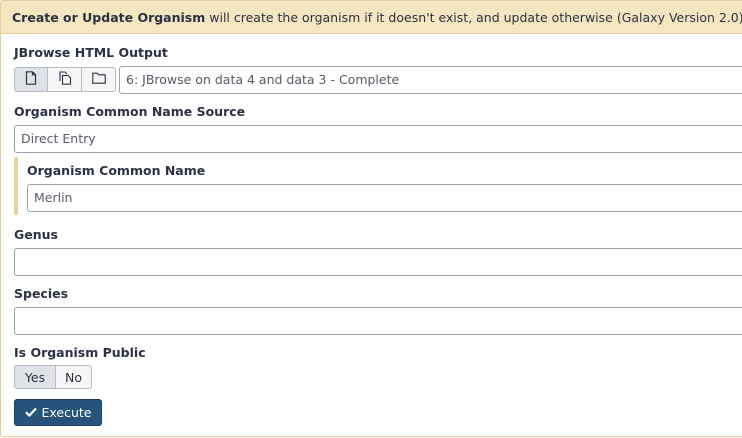 The height and width of the screenshot is (438, 742). What do you see at coordinates (30, 412) in the screenshot?
I see `check-icon` at bounding box center [30, 412].